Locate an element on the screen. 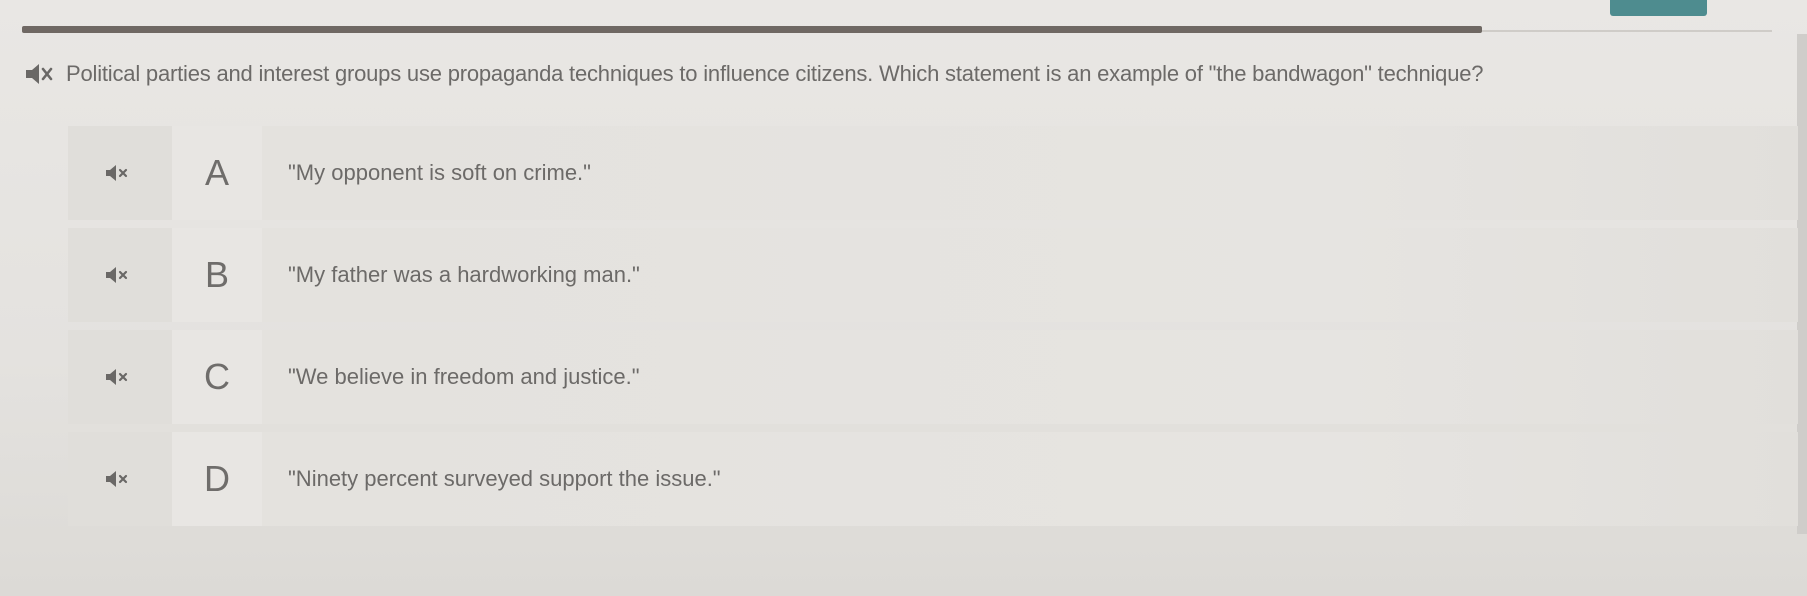 This screenshot has width=1807, height=596. option-letter-cell: D is located at coordinates (217, 479).